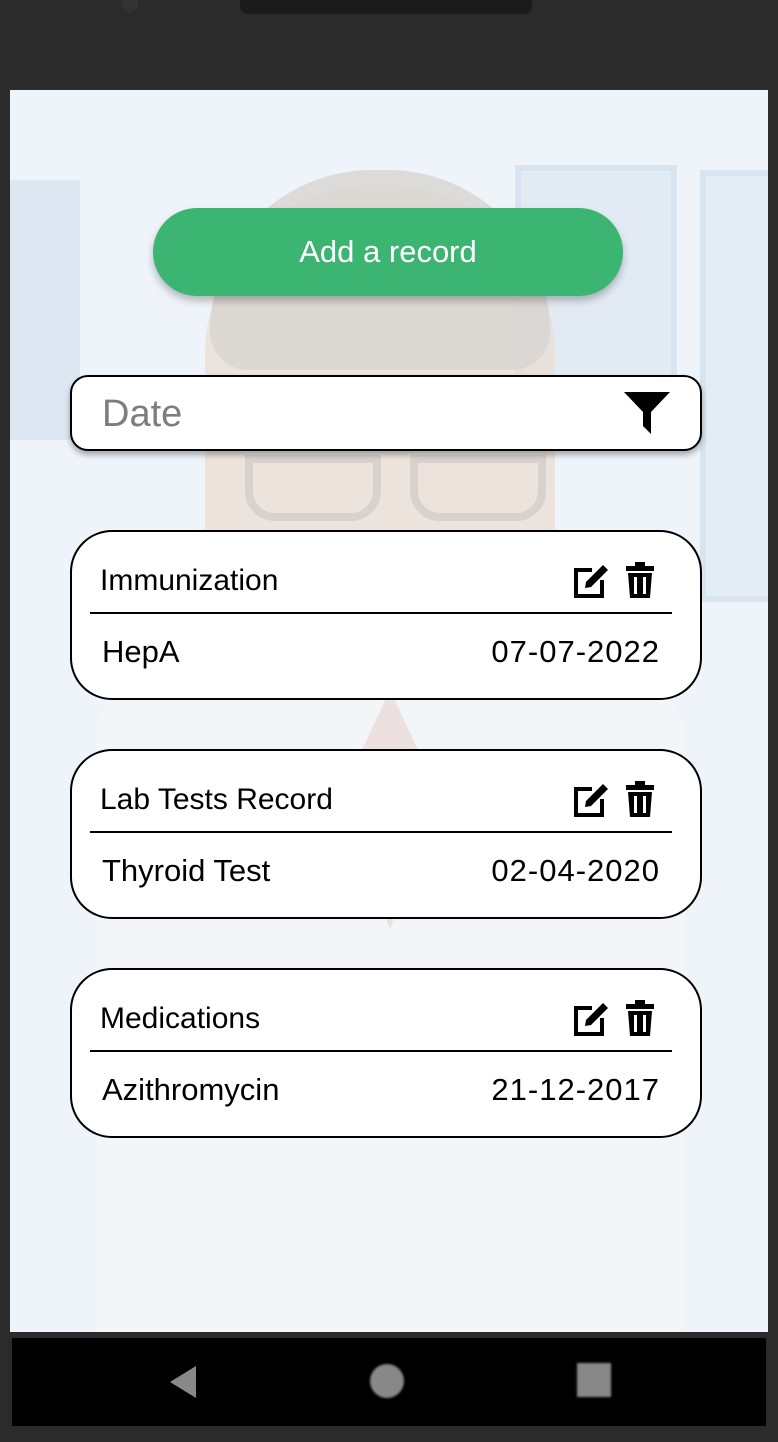  What do you see at coordinates (184, 1382) in the screenshot?
I see `back-triangle-icon` at bounding box center [184, 1382].